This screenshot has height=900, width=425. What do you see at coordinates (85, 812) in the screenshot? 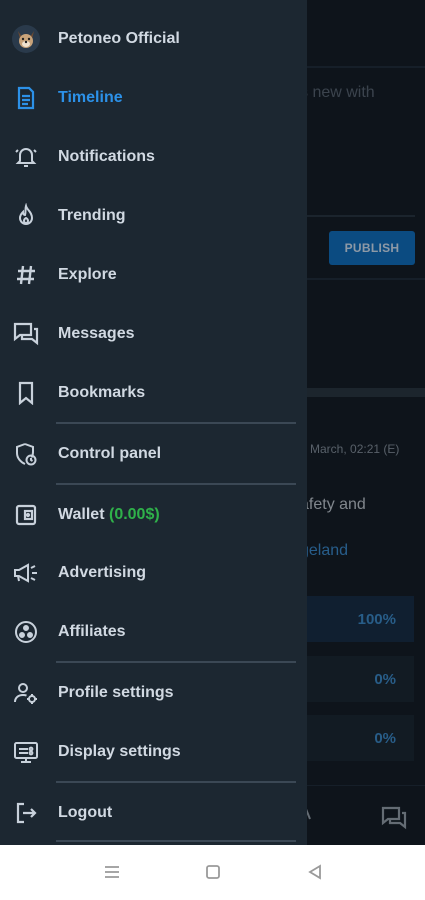
I see `menu-label-logout: Logout` at bounding box center [85, 812].